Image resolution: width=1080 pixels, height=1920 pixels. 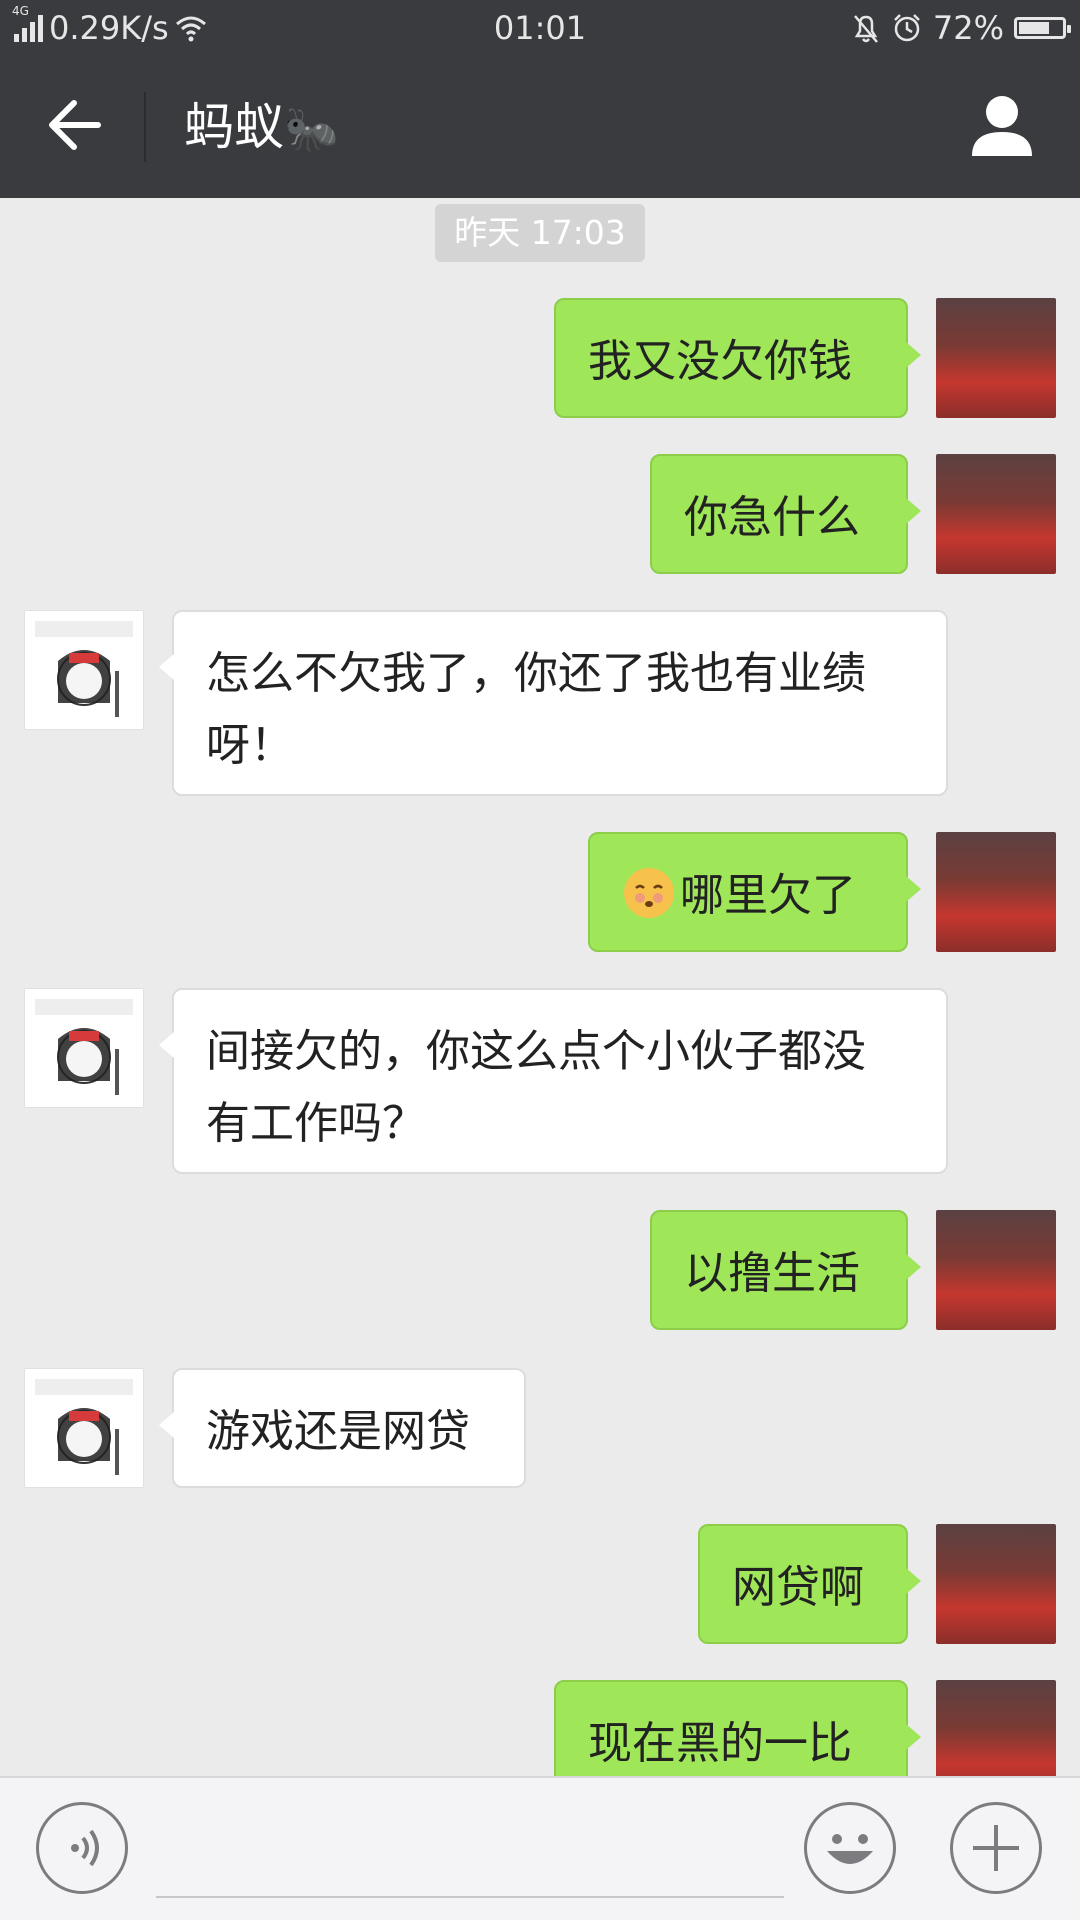 I want to click on received-message: 怎么不欠我了，你还了我也有业绩 呀！, so click(x=553, y=703).